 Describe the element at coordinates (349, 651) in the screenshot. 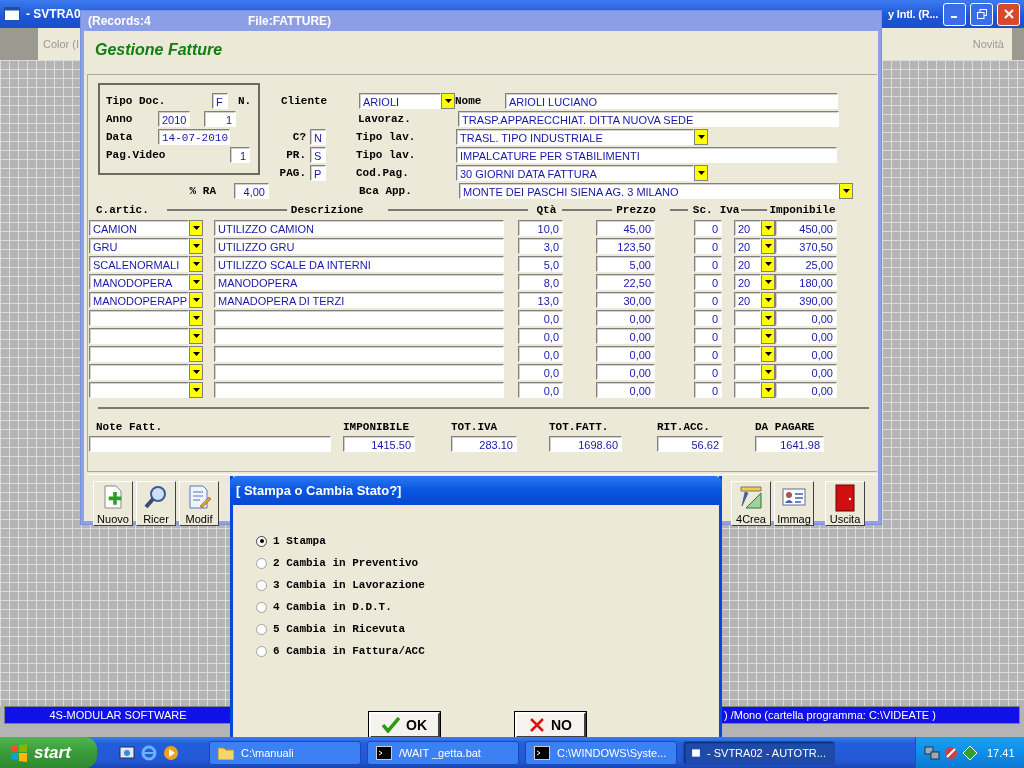

I see `option-label: 6 Cambia in Fattura/ACC` at that location.